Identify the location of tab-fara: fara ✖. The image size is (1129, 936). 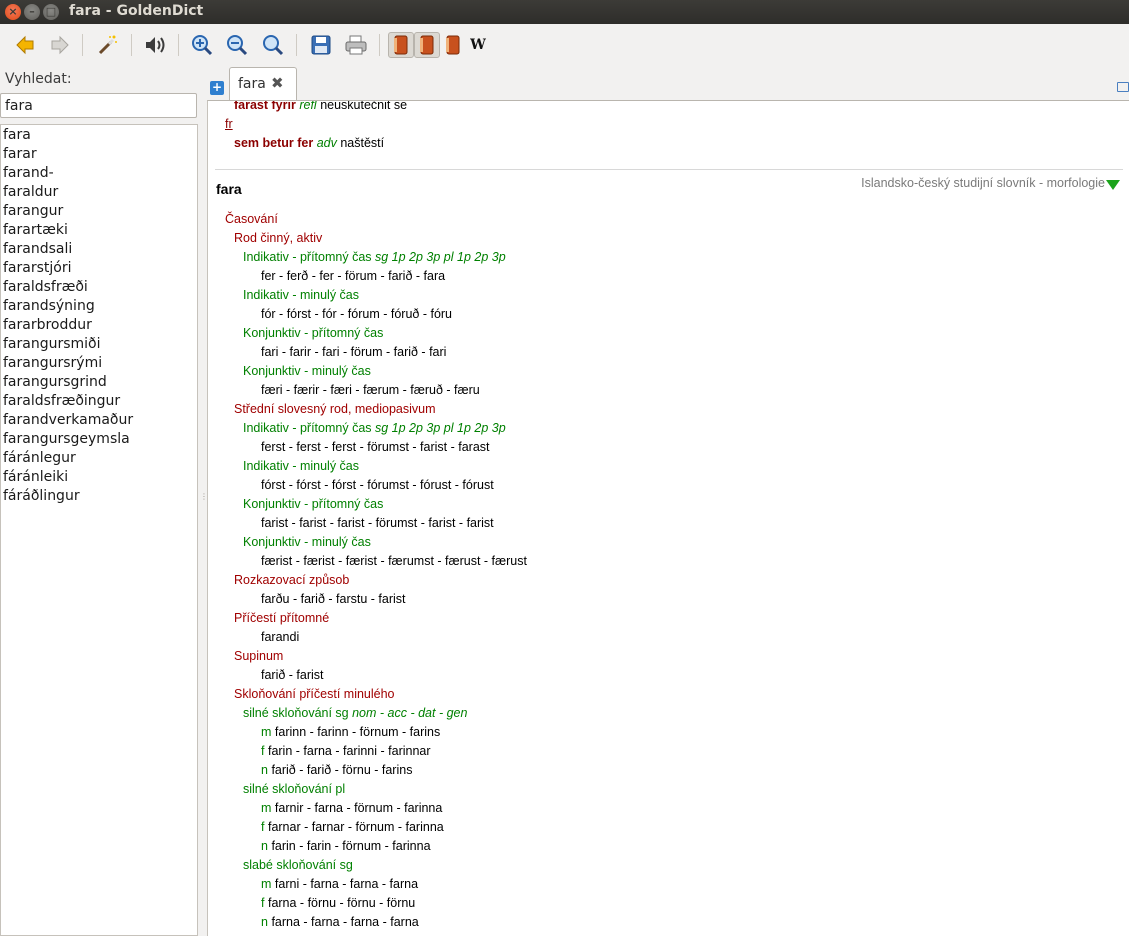
(263, 84).